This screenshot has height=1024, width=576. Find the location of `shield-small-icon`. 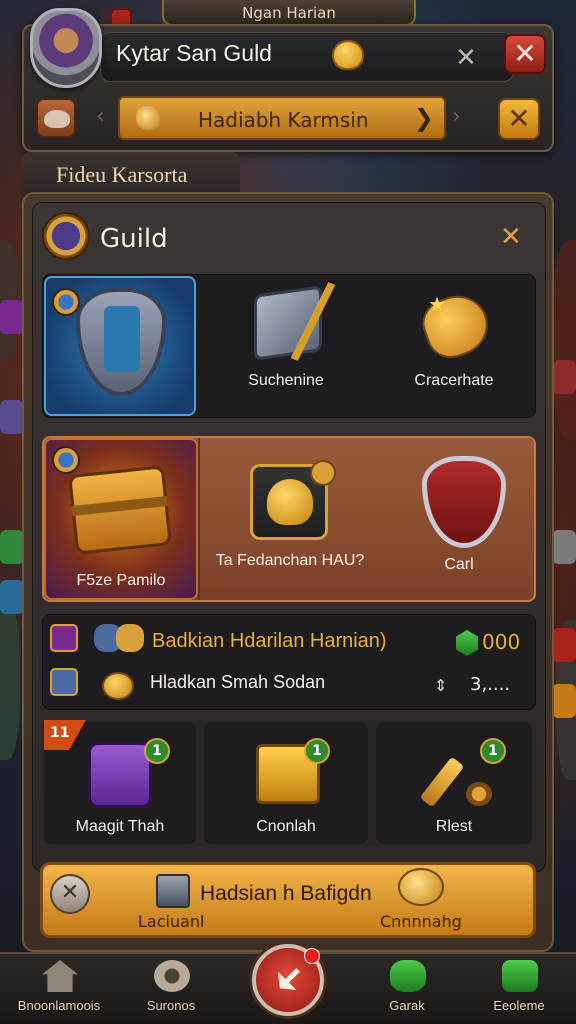

shield-small-icon is located at coordinates (130, 638).